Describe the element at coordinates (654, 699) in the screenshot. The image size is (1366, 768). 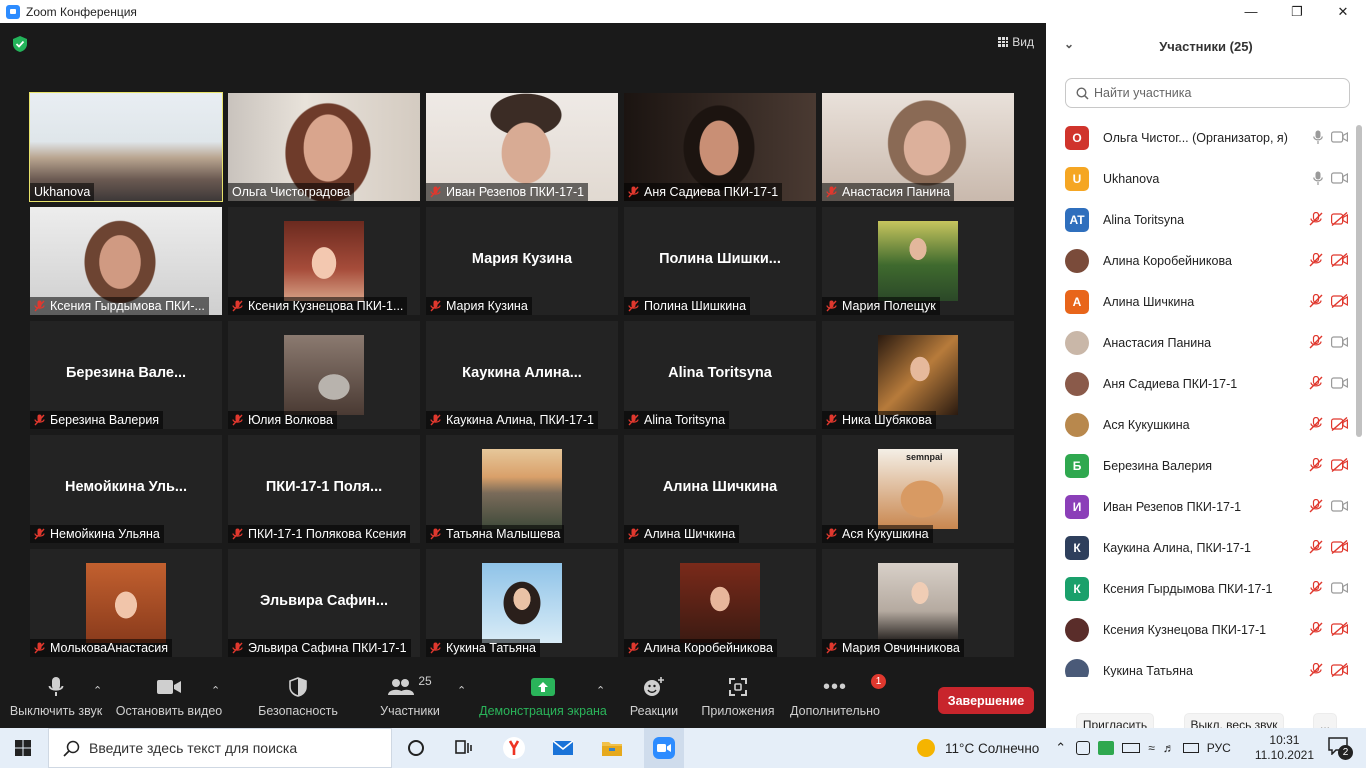
I see `reactions-button: Реакции` at that location.